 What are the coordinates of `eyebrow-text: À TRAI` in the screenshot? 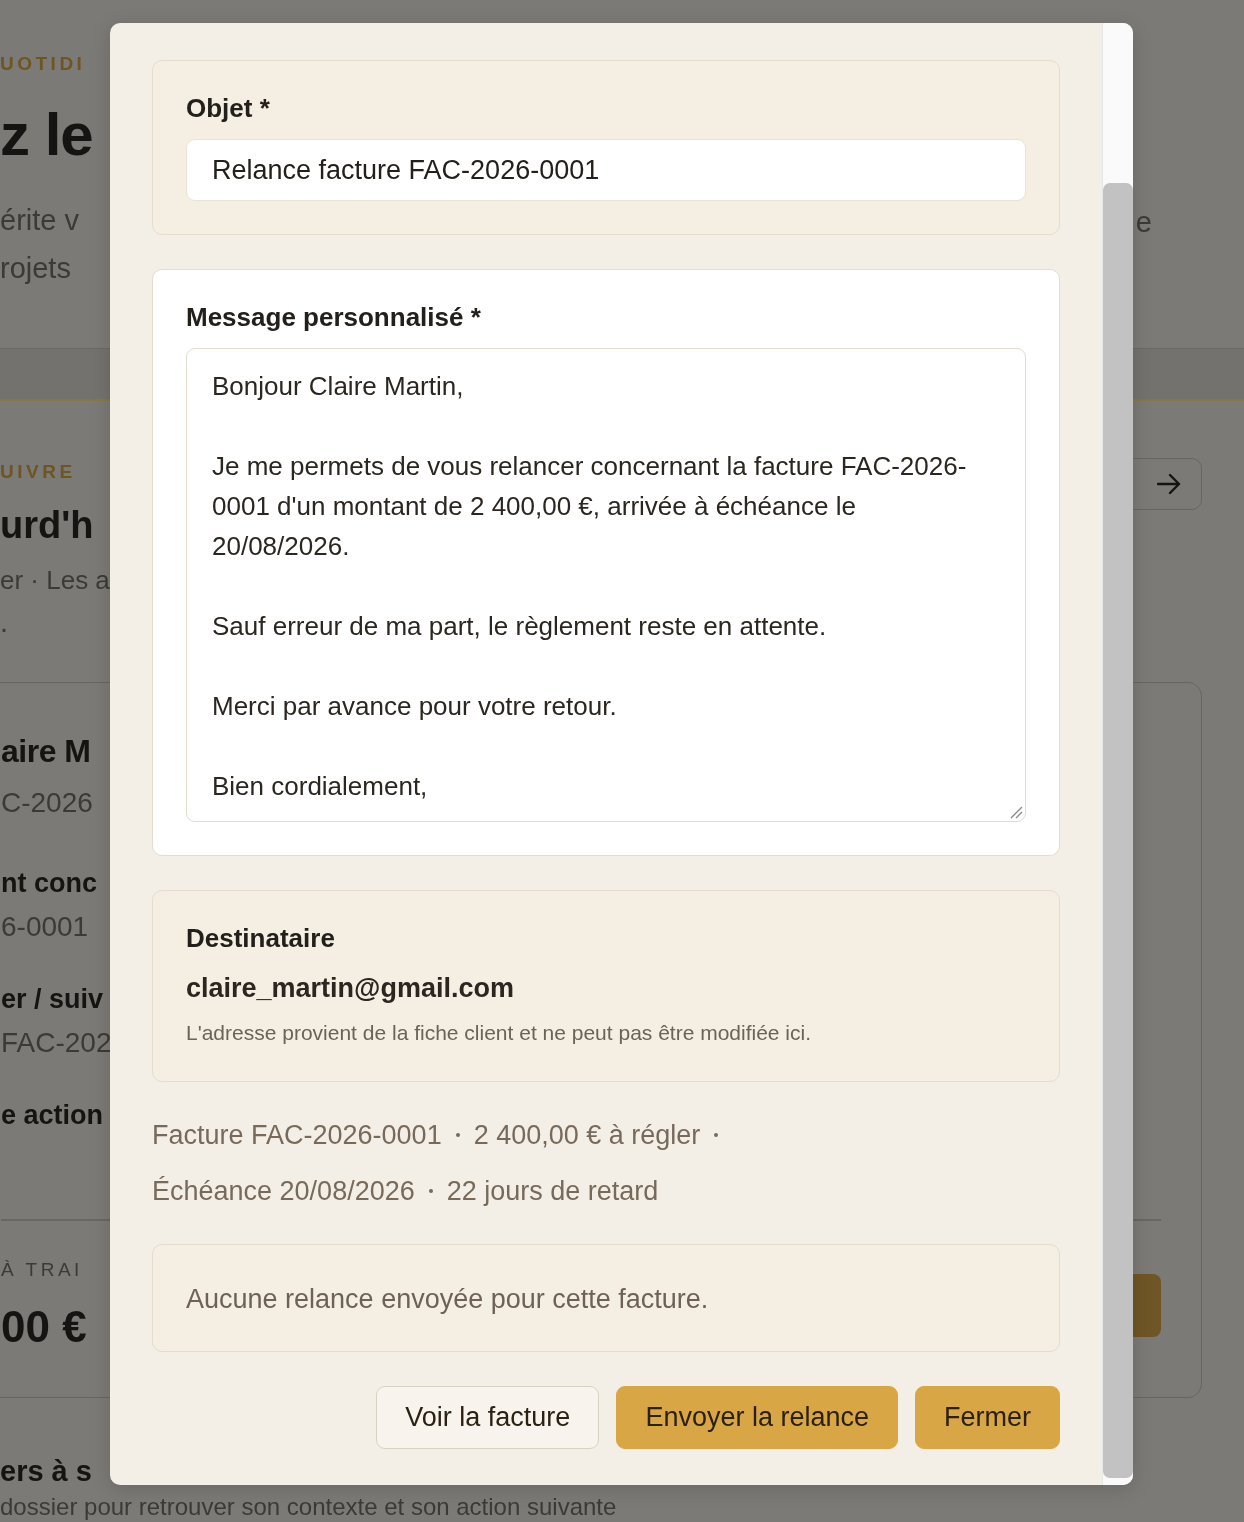 It's located at (42, 1269).